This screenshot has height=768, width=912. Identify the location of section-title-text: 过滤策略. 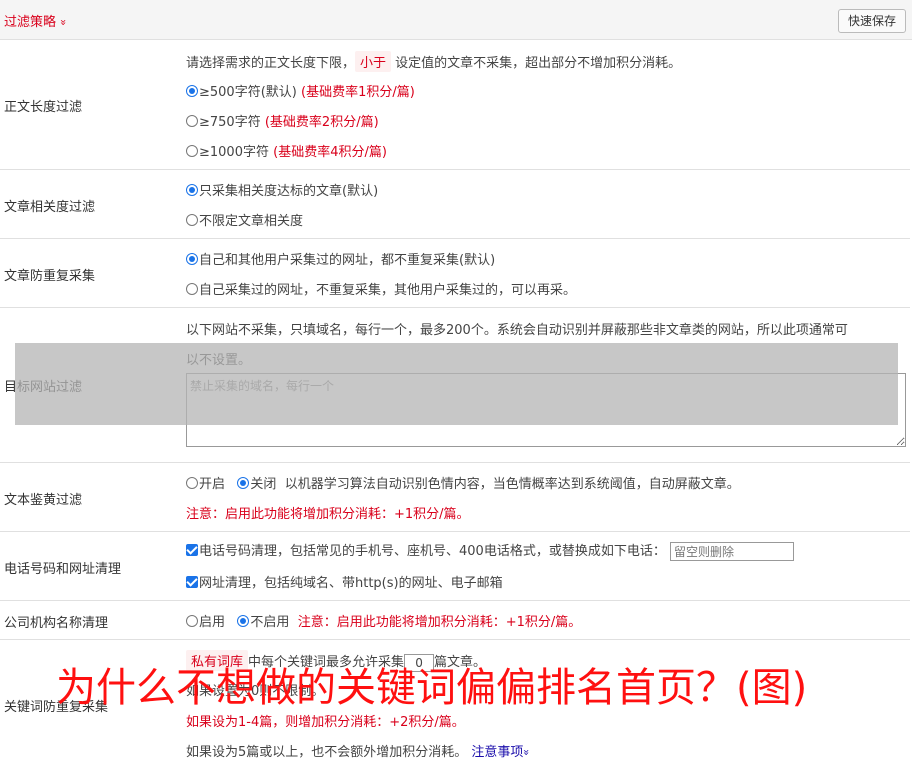
(30, 22).